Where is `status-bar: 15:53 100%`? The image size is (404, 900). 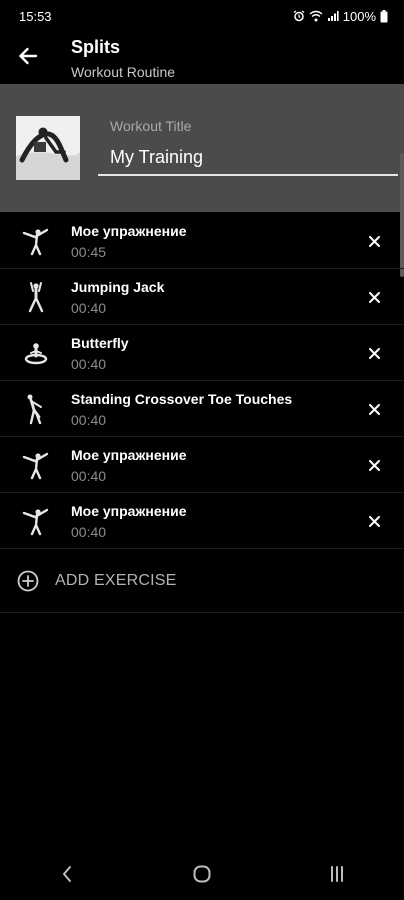
status-bar: 15:53 100% is located at coordinates (202, 16).